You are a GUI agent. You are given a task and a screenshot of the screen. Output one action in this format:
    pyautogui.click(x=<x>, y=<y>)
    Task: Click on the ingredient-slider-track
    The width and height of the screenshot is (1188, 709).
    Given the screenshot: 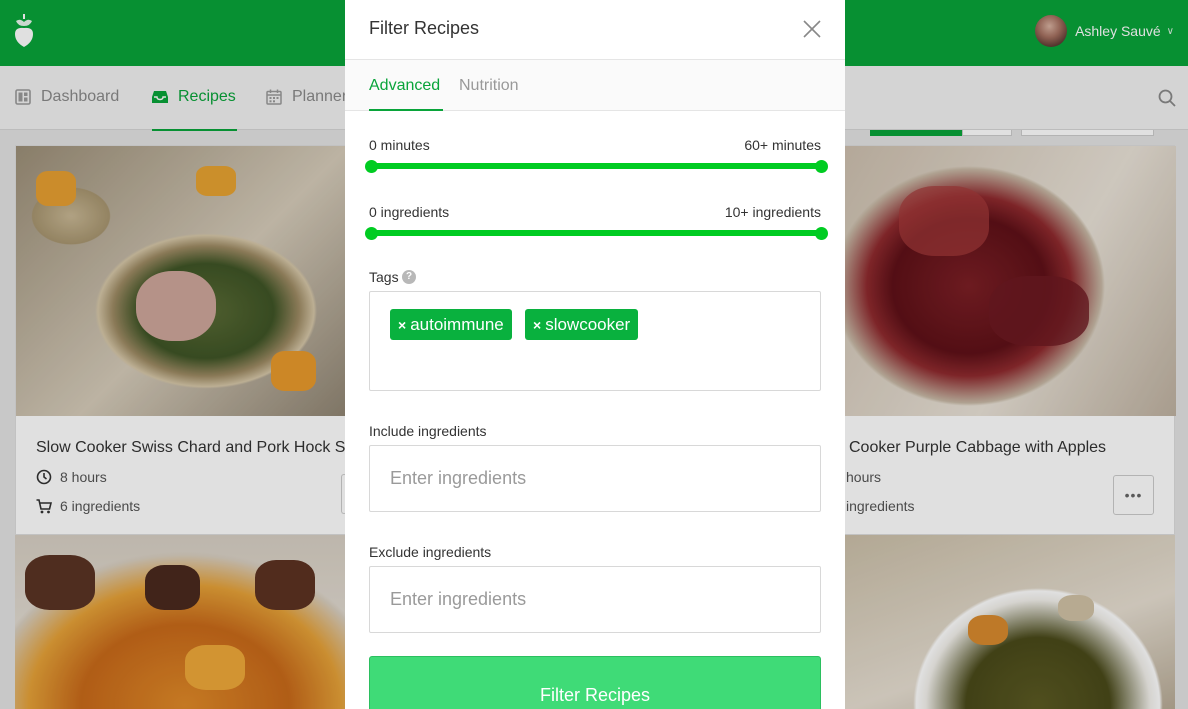 What is the action you would take?
    pyautogui.click(x=596, y=233)
    